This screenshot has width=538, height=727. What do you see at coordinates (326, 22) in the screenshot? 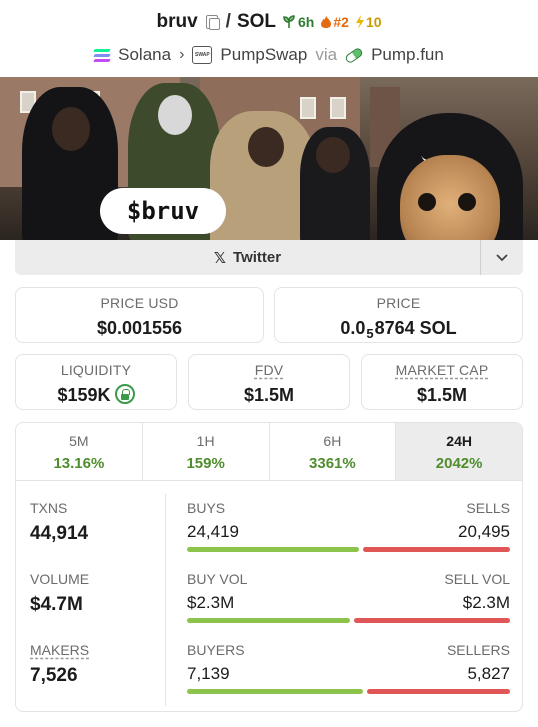
I see `fire-icon` at bounding box center [326, 22].